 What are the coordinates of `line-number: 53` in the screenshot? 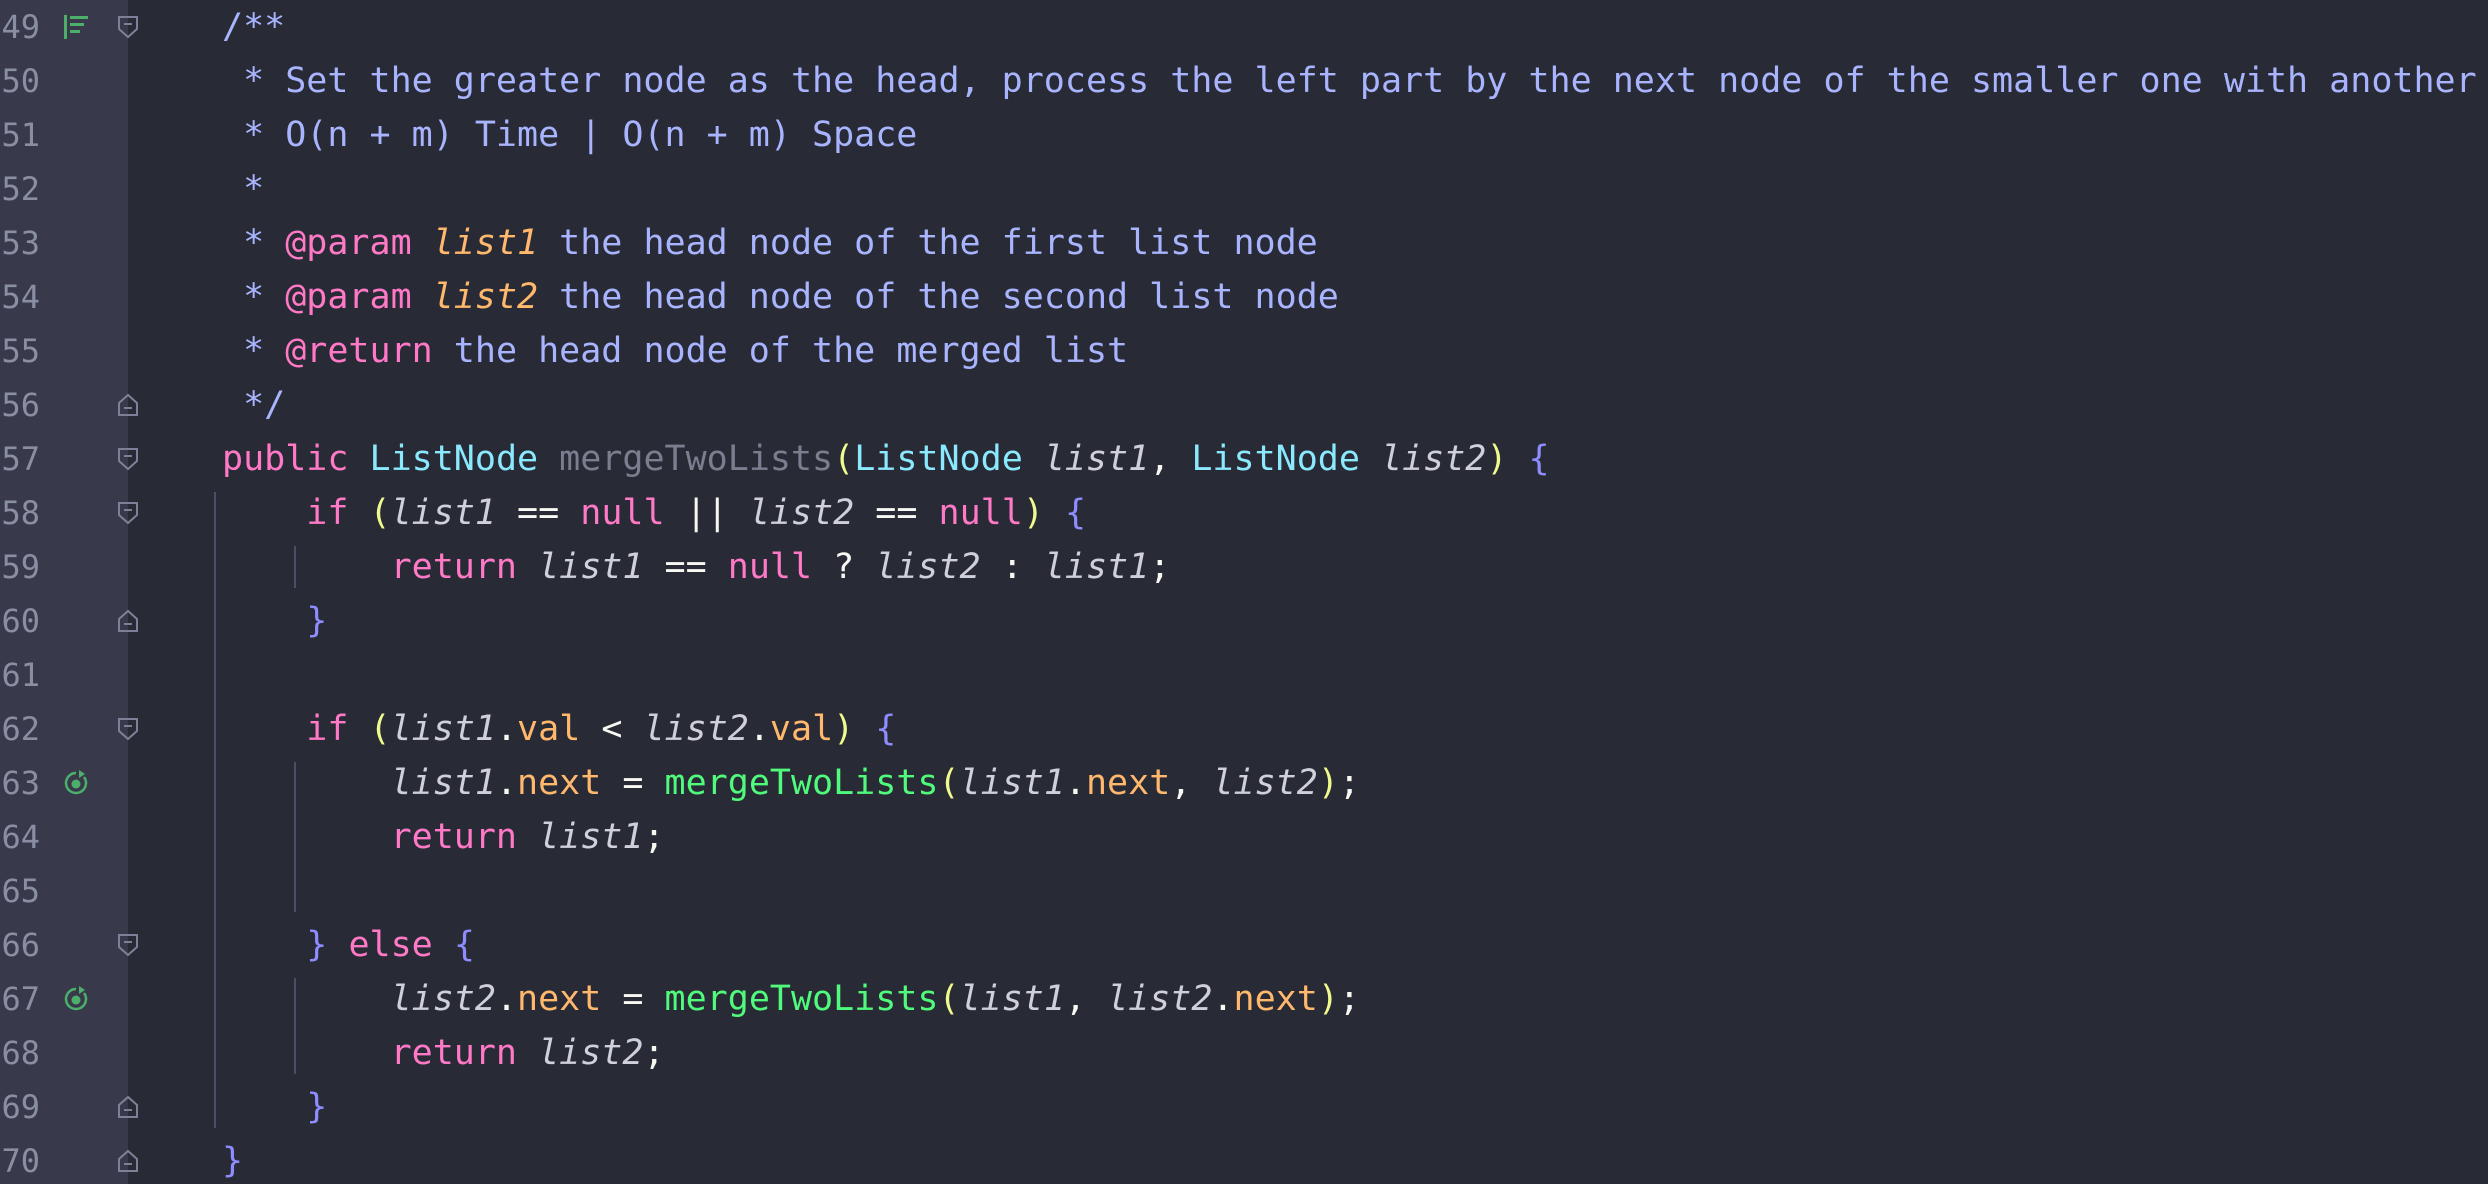 It's located at (20, 243).